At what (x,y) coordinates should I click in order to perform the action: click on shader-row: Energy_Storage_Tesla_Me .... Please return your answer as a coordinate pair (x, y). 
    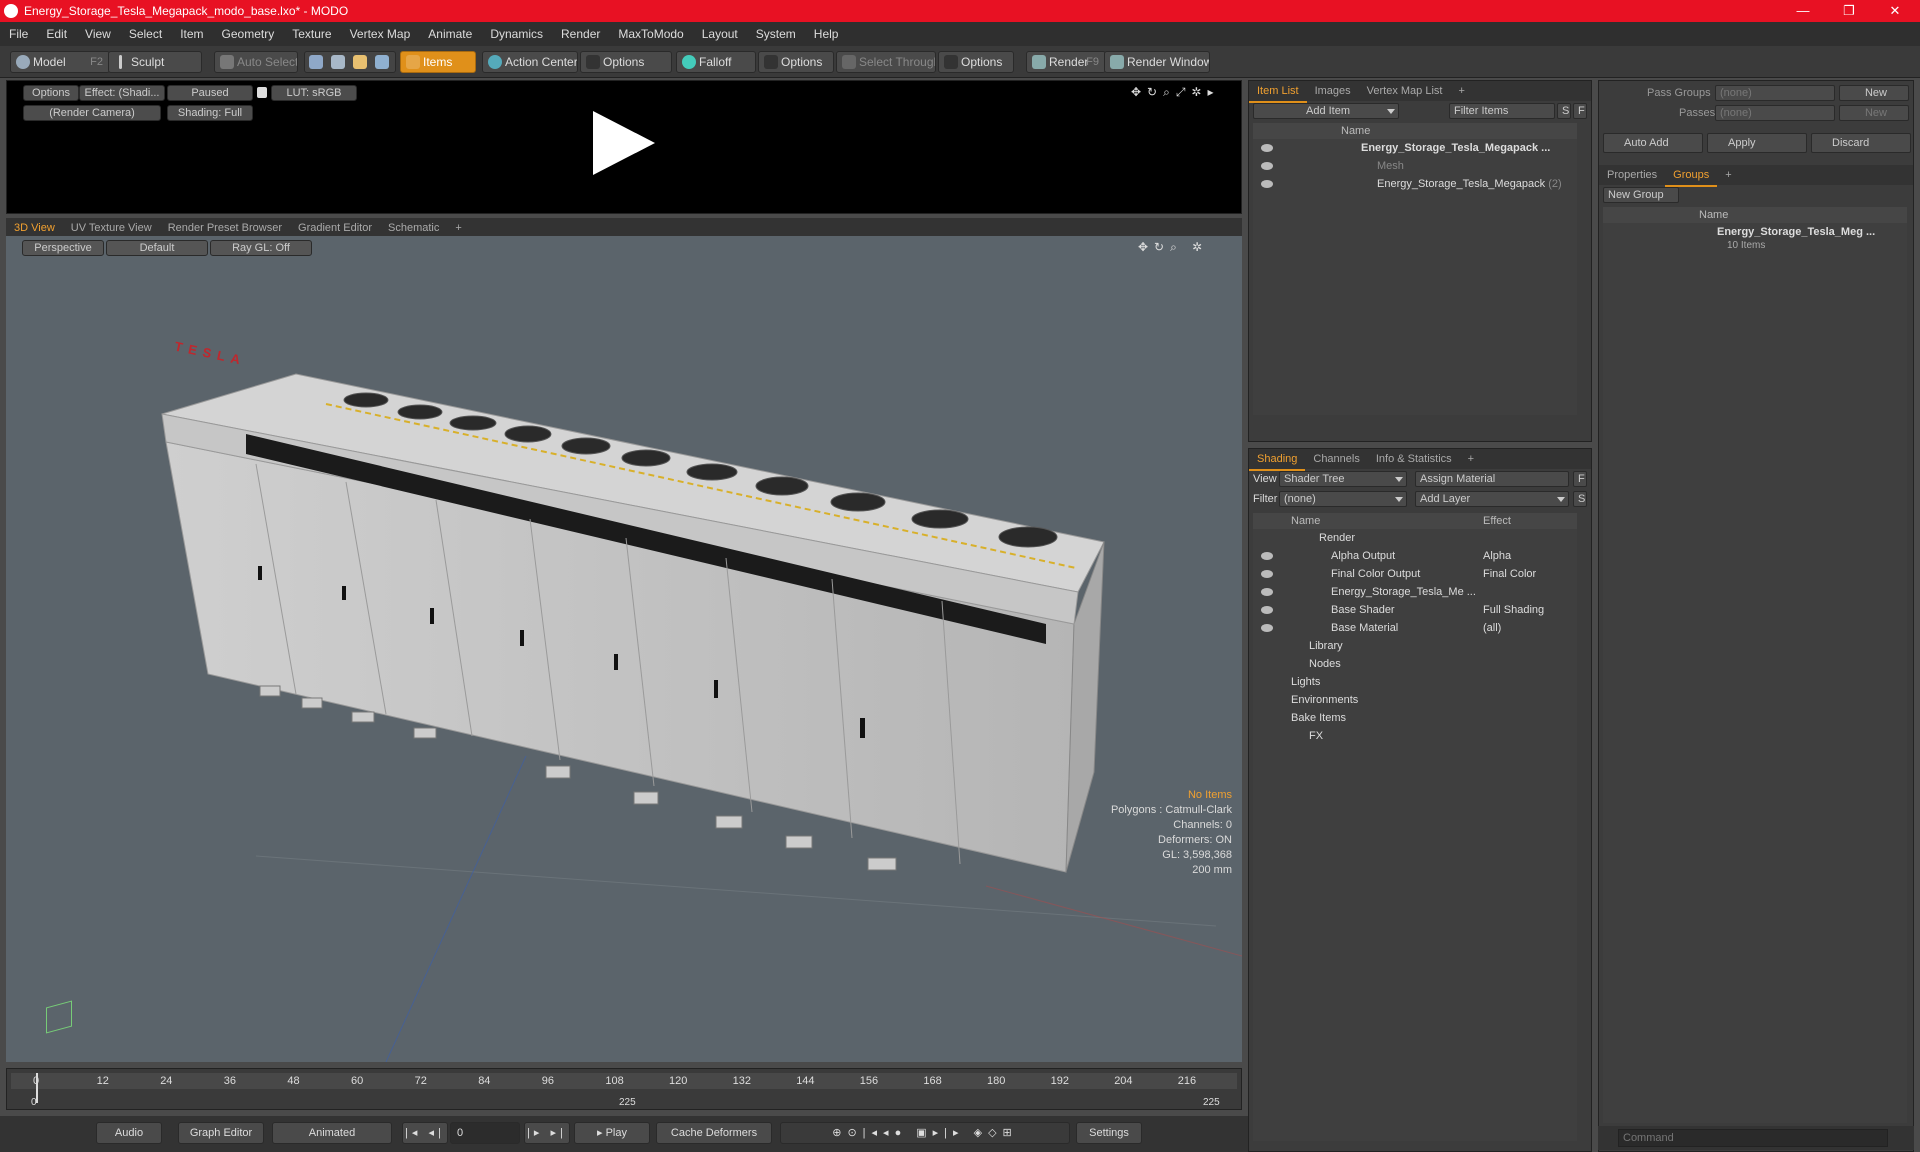
    Looking at the image, I should click on (1415, 592).